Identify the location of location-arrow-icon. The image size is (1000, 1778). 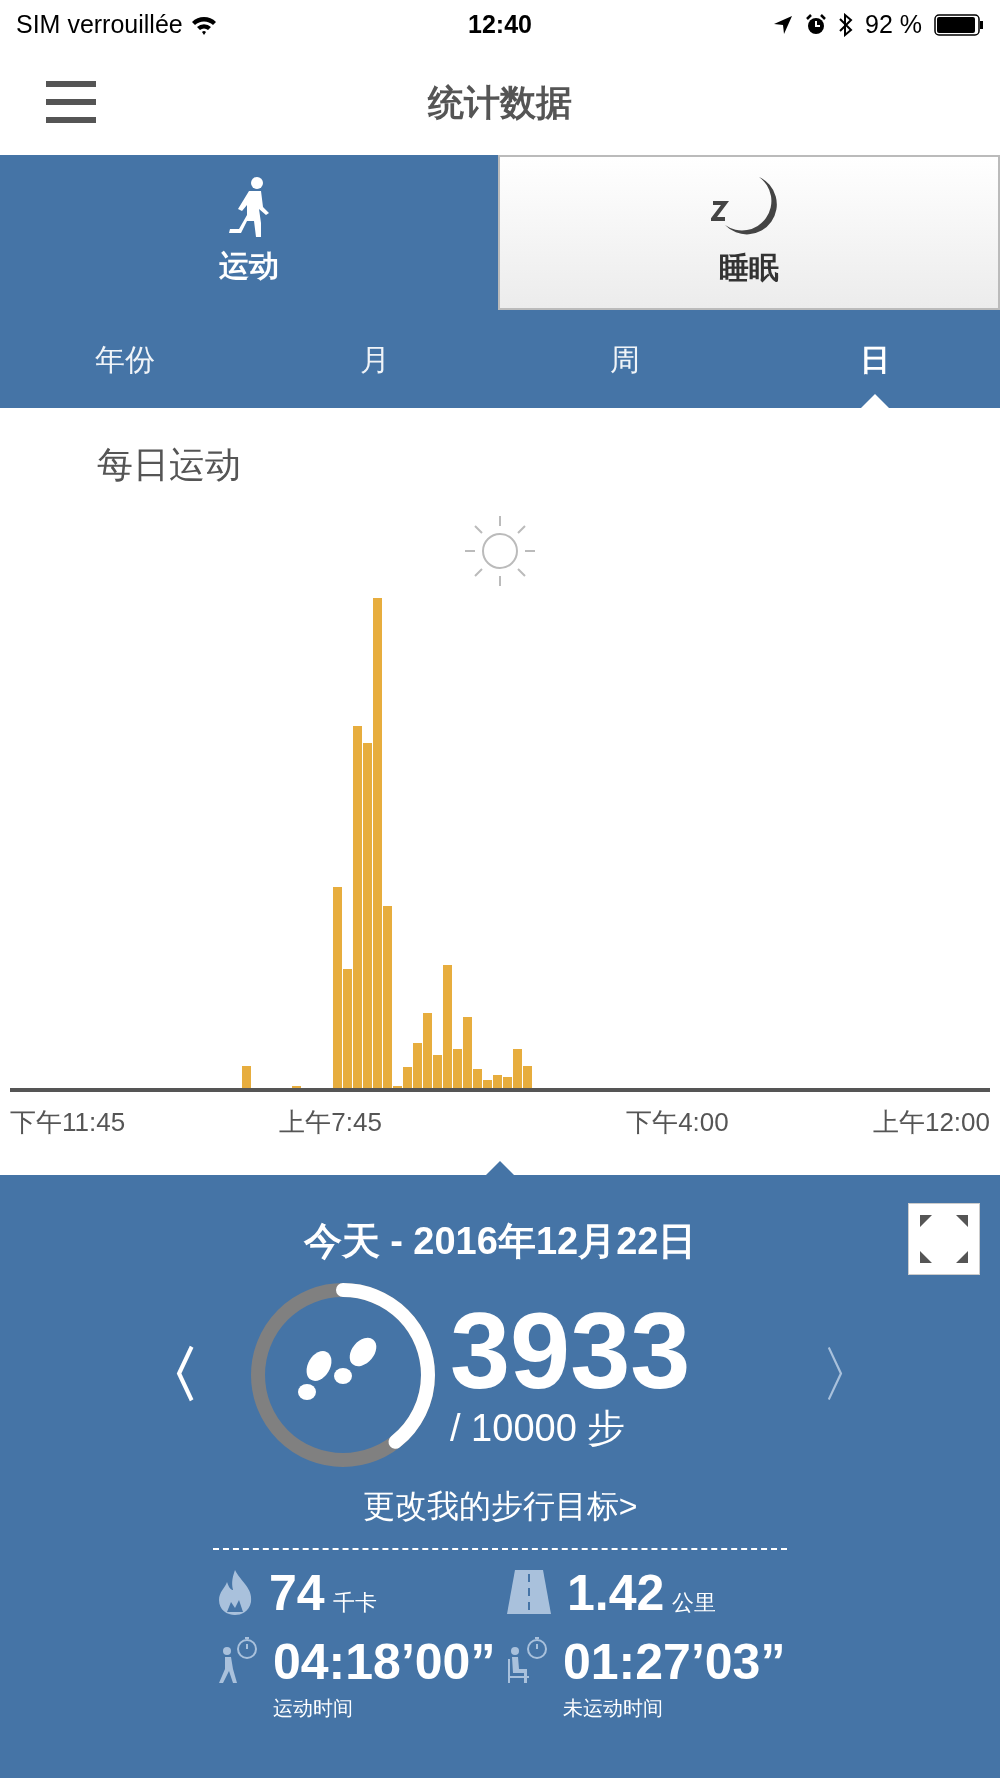
(783, 25).